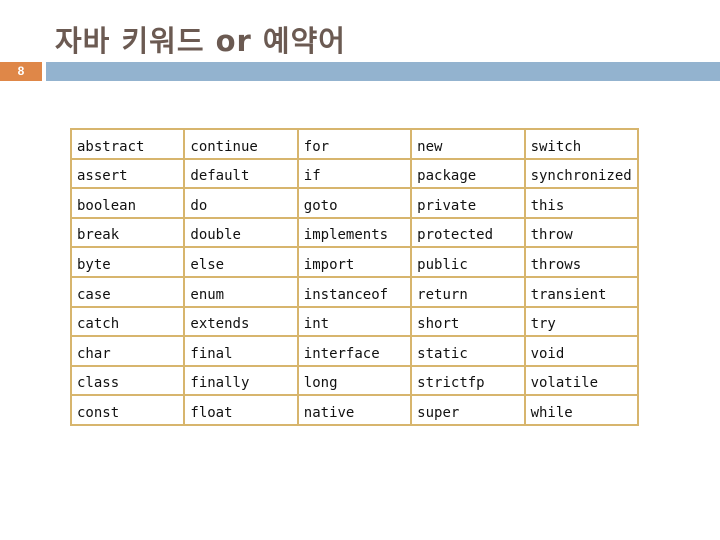 This screenshot has width=720, height=540. Describe the element at coordinates (127, 380) in the screenshot. I see `table-cell: class` at that location.